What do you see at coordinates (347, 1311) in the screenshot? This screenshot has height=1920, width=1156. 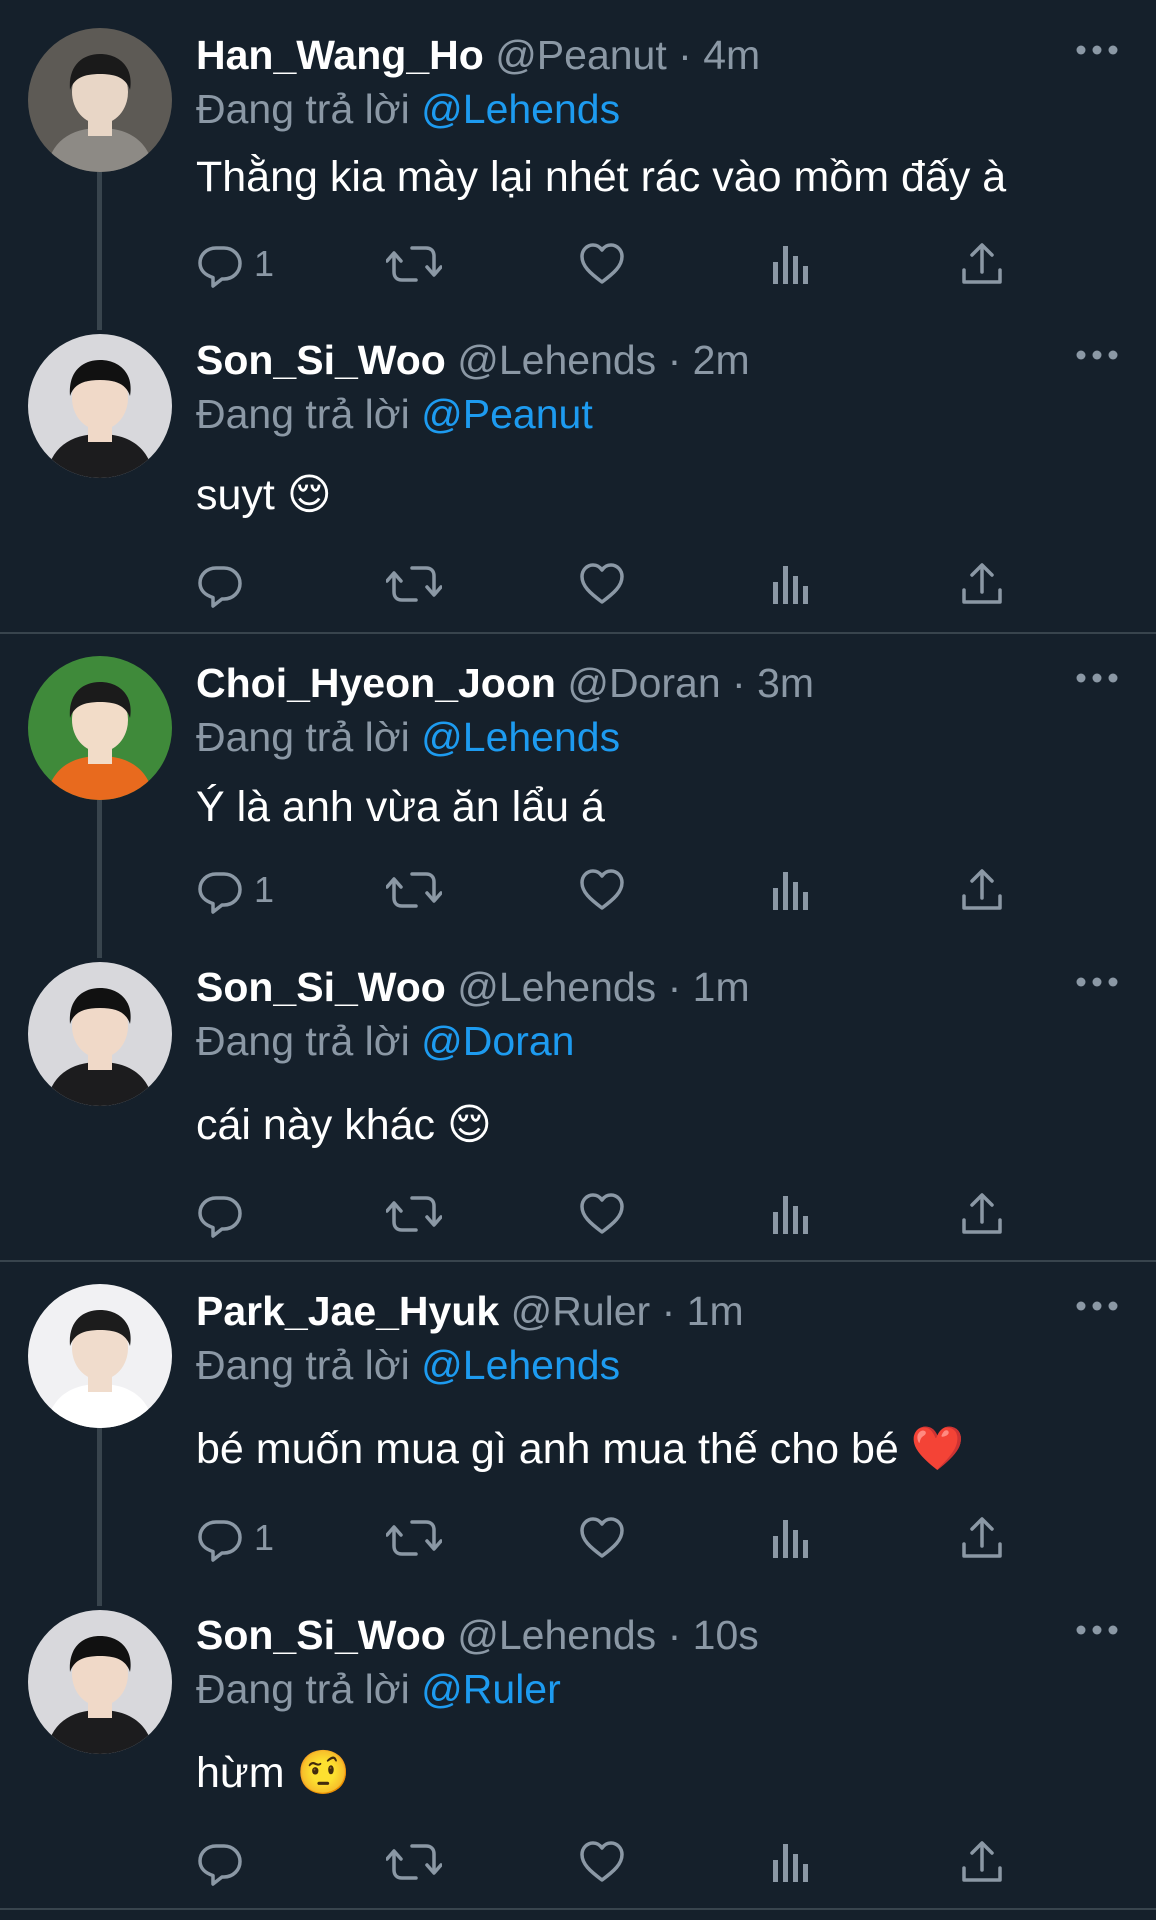 I see `display-name: Park_Jae_Hyuk` at bounding box center [347, 1311].